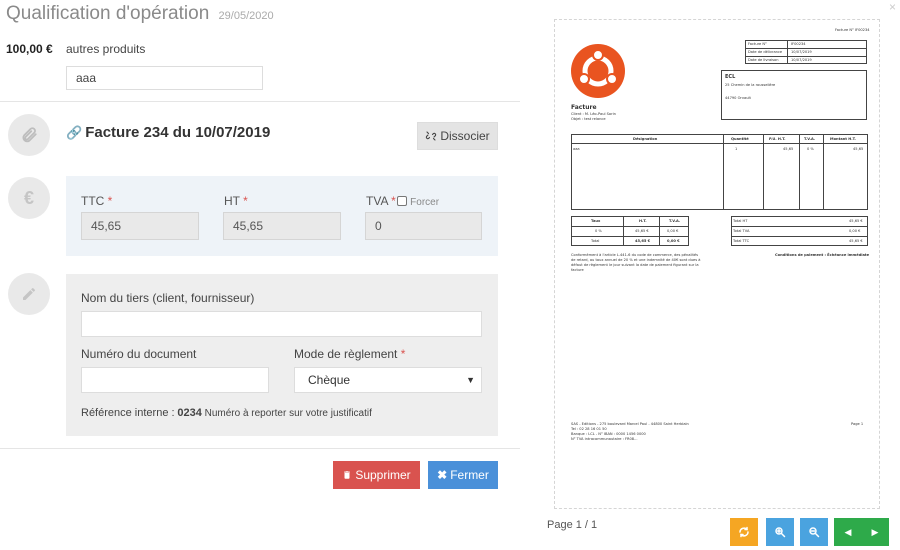 The height and width of the screenshot is (550, 900). What do you see at coordinates (741, 241) in the screenshot?
I see `total-label: Total TTC` at bounding box center [741, 241].